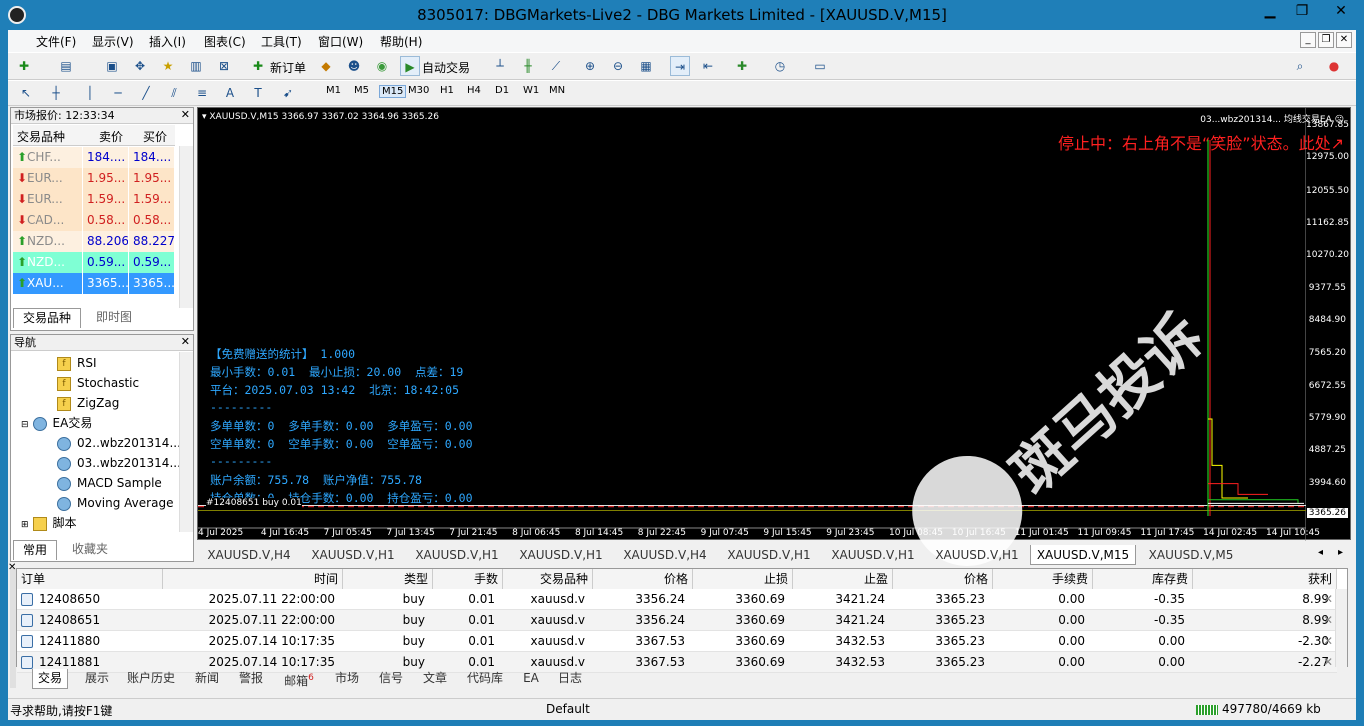 The image size is (1364, 726). What do you see at coordinates (468, 579) in the screenshot?
I see `terminal-column-header: 手数` at bounding box center [468, 579].